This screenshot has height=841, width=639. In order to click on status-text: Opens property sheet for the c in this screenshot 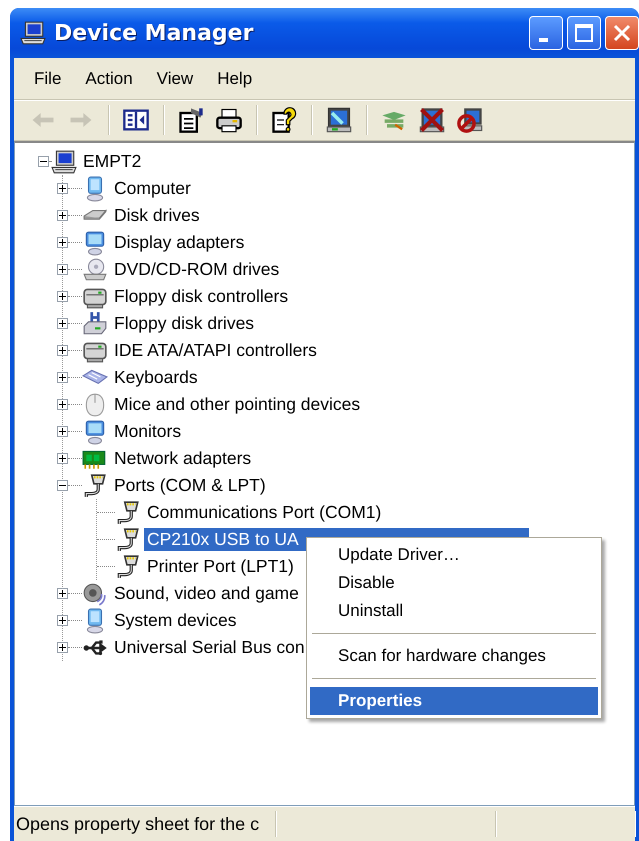, I will do `click(138, 824)`.